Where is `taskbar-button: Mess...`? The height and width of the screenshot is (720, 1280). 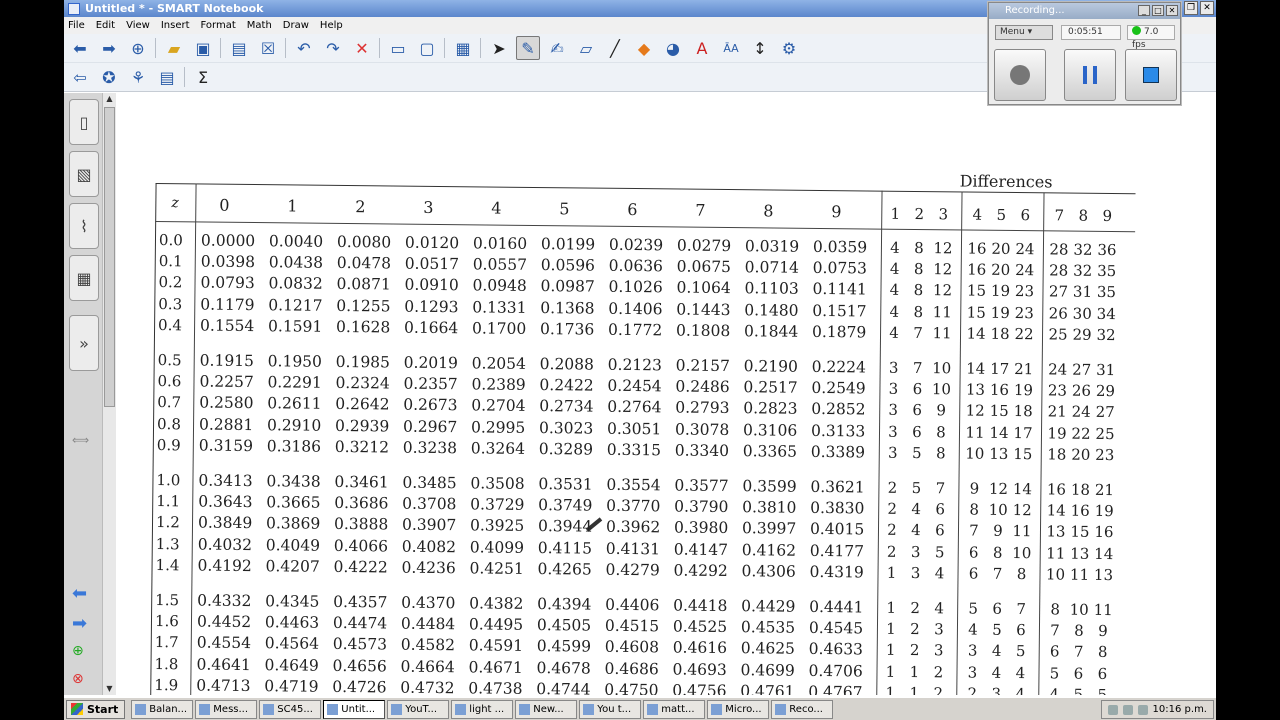 taskbar-button: Mess... is located at coordinates (226, 709).